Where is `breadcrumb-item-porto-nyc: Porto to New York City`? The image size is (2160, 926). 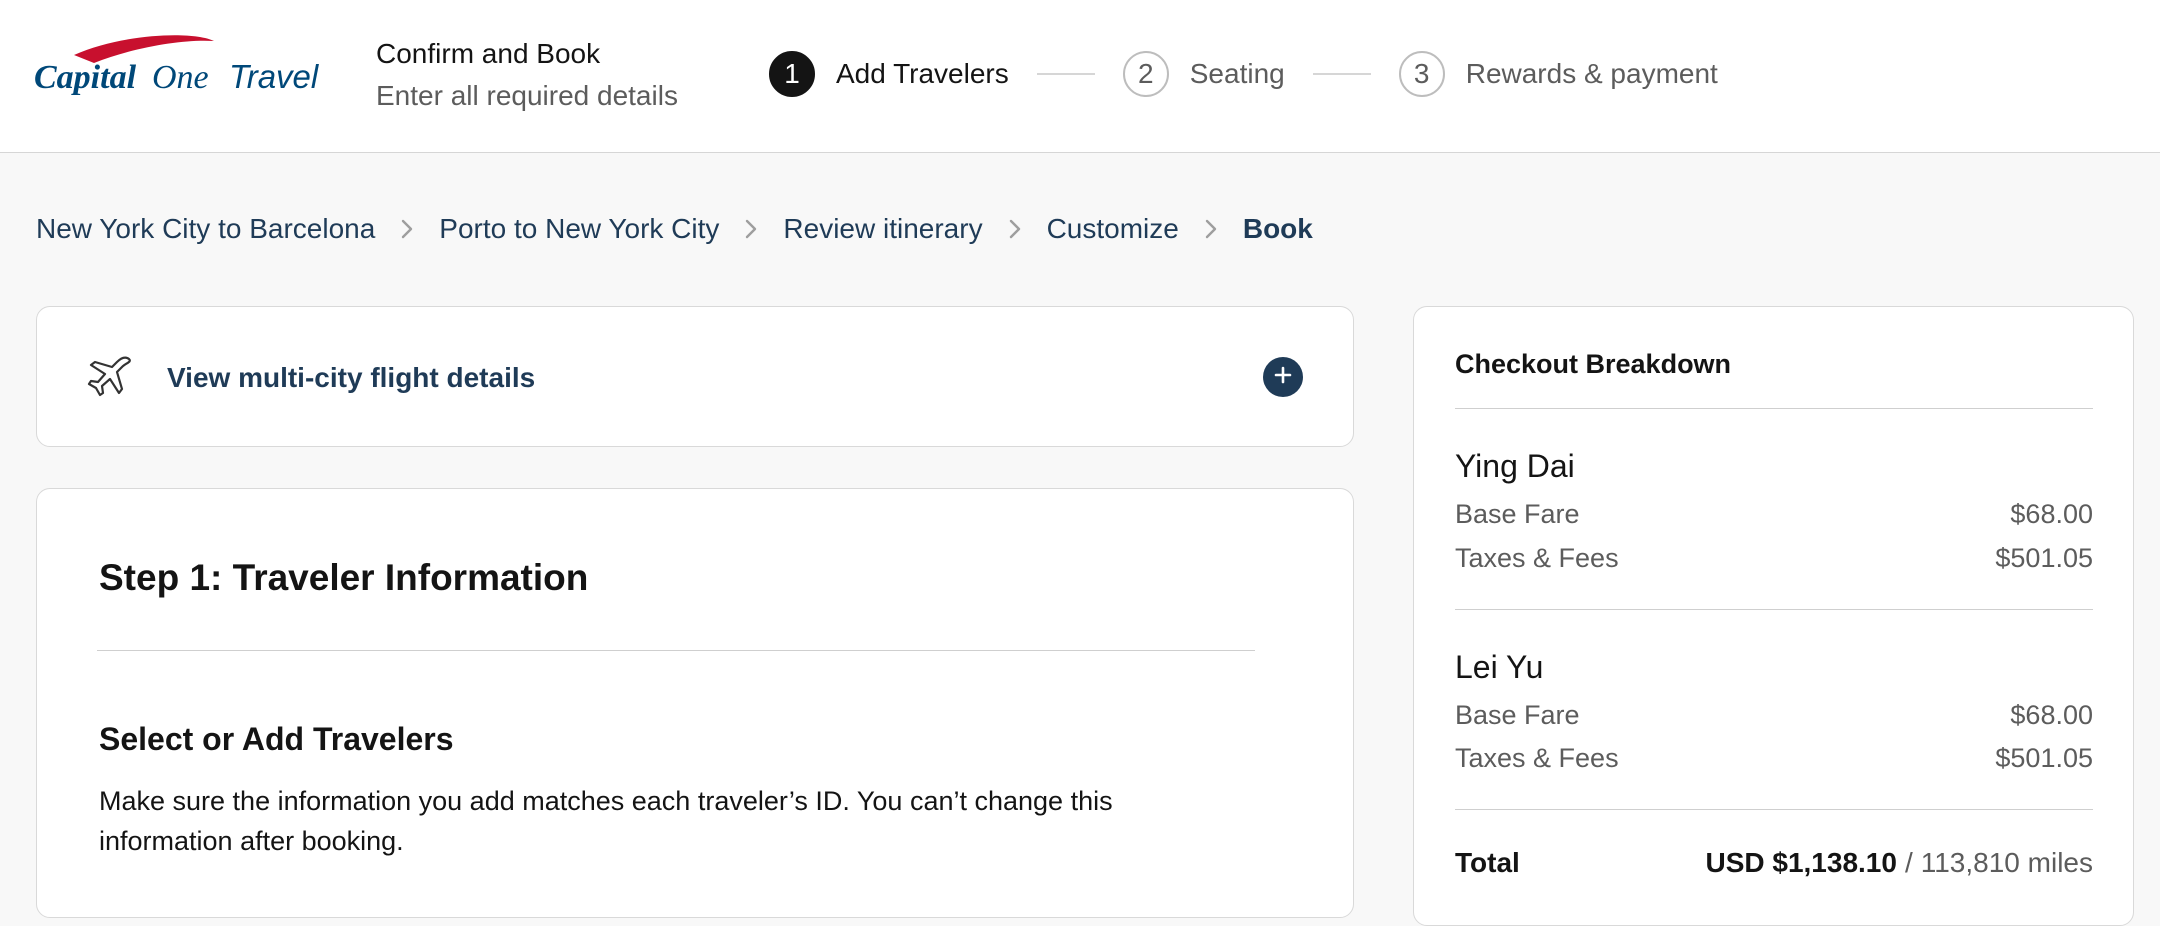 breadcrumb-item-porto-nyc: Porto to New York City is located at coordinates (579, 229).